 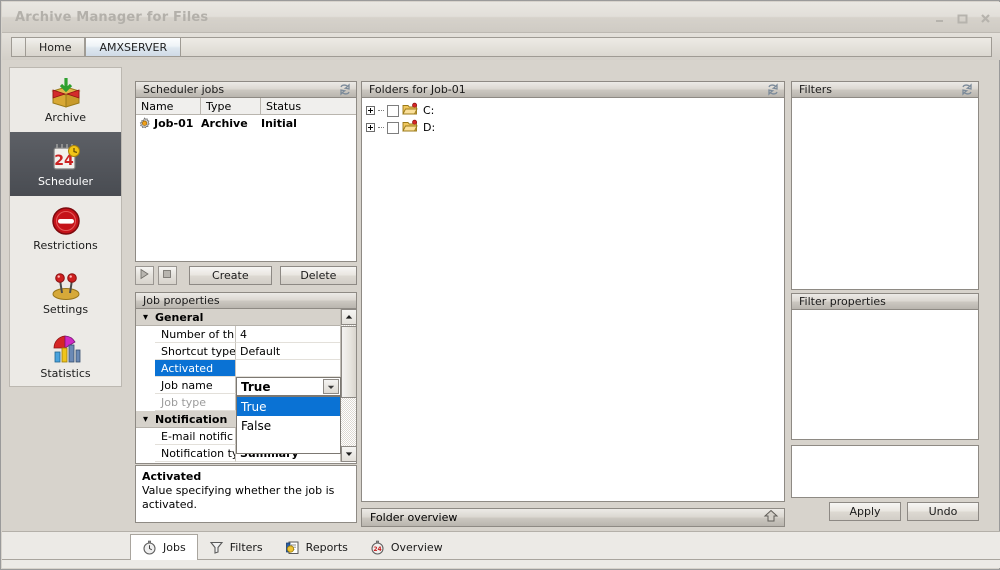 I want to click on property-key: Notification ty, so click(x=195, y=453).